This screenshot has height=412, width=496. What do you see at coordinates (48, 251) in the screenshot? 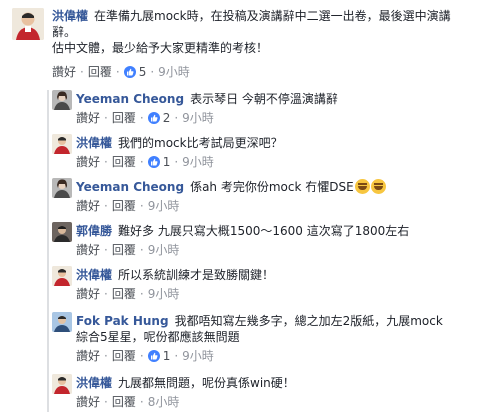
I see `reply-thread-rail` at bounding box center [48, 251].